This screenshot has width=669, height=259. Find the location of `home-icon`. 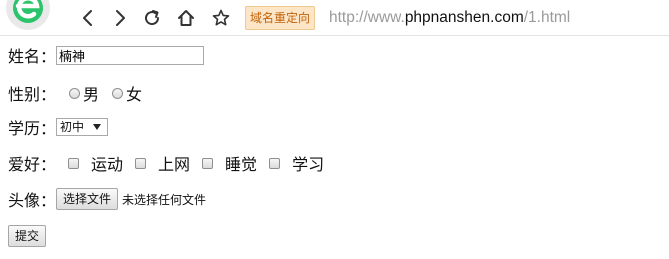

home-icon is located at coordinates (186, 18).